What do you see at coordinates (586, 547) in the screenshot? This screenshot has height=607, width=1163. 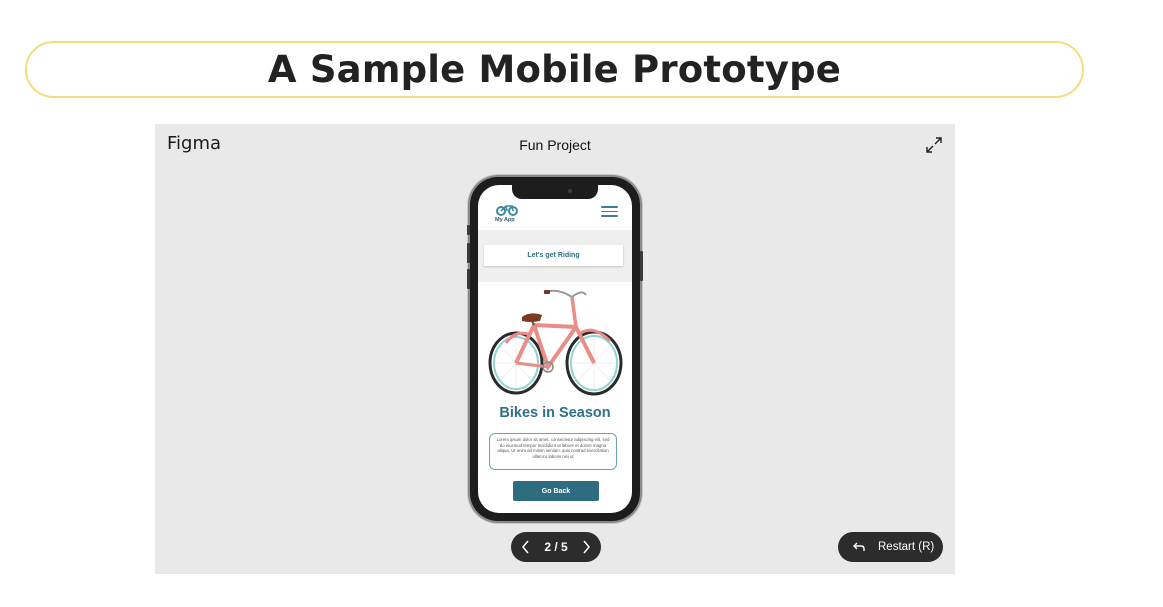 I see `chevron-right-icon` at bounding box center [586, 547].